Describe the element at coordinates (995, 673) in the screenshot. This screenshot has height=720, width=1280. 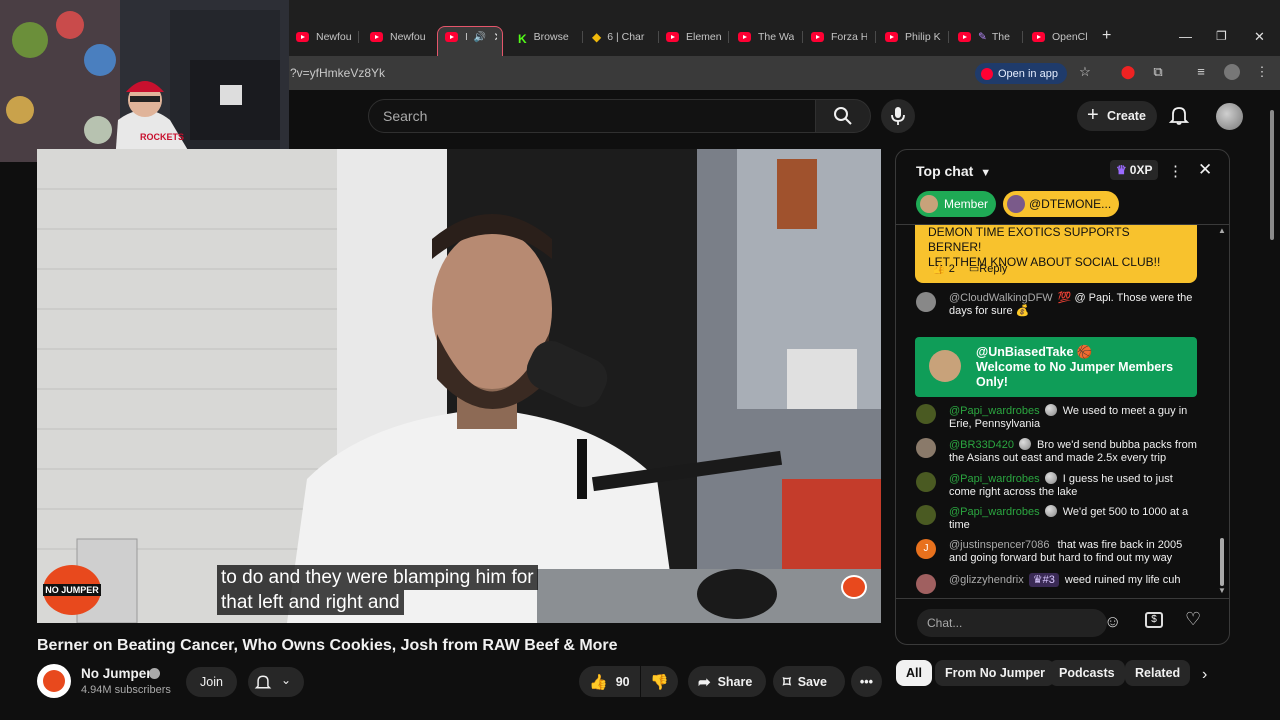
I see `chip-from-no-jumper: From No Jumper` at that location.